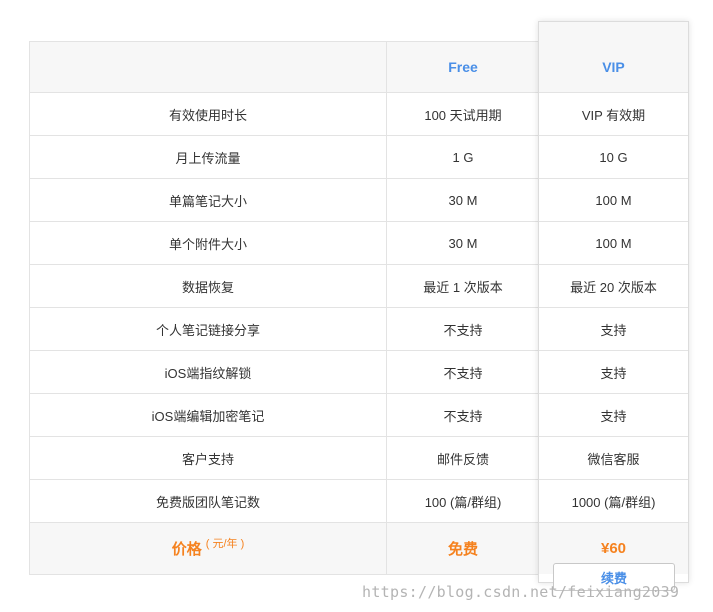 This screenshot has height=612, width=713. I want to click on table-row: iOS端编辑加密笔记 不支持, so click(285, 415).